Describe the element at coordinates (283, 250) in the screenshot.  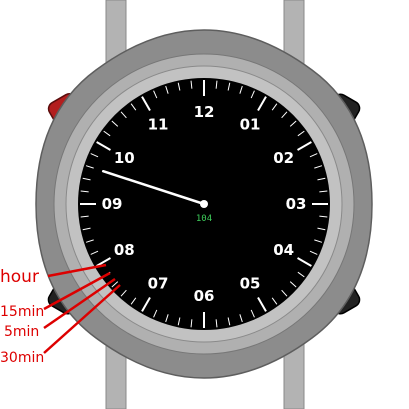
I see `hour-numeral-04: 04` at that location.